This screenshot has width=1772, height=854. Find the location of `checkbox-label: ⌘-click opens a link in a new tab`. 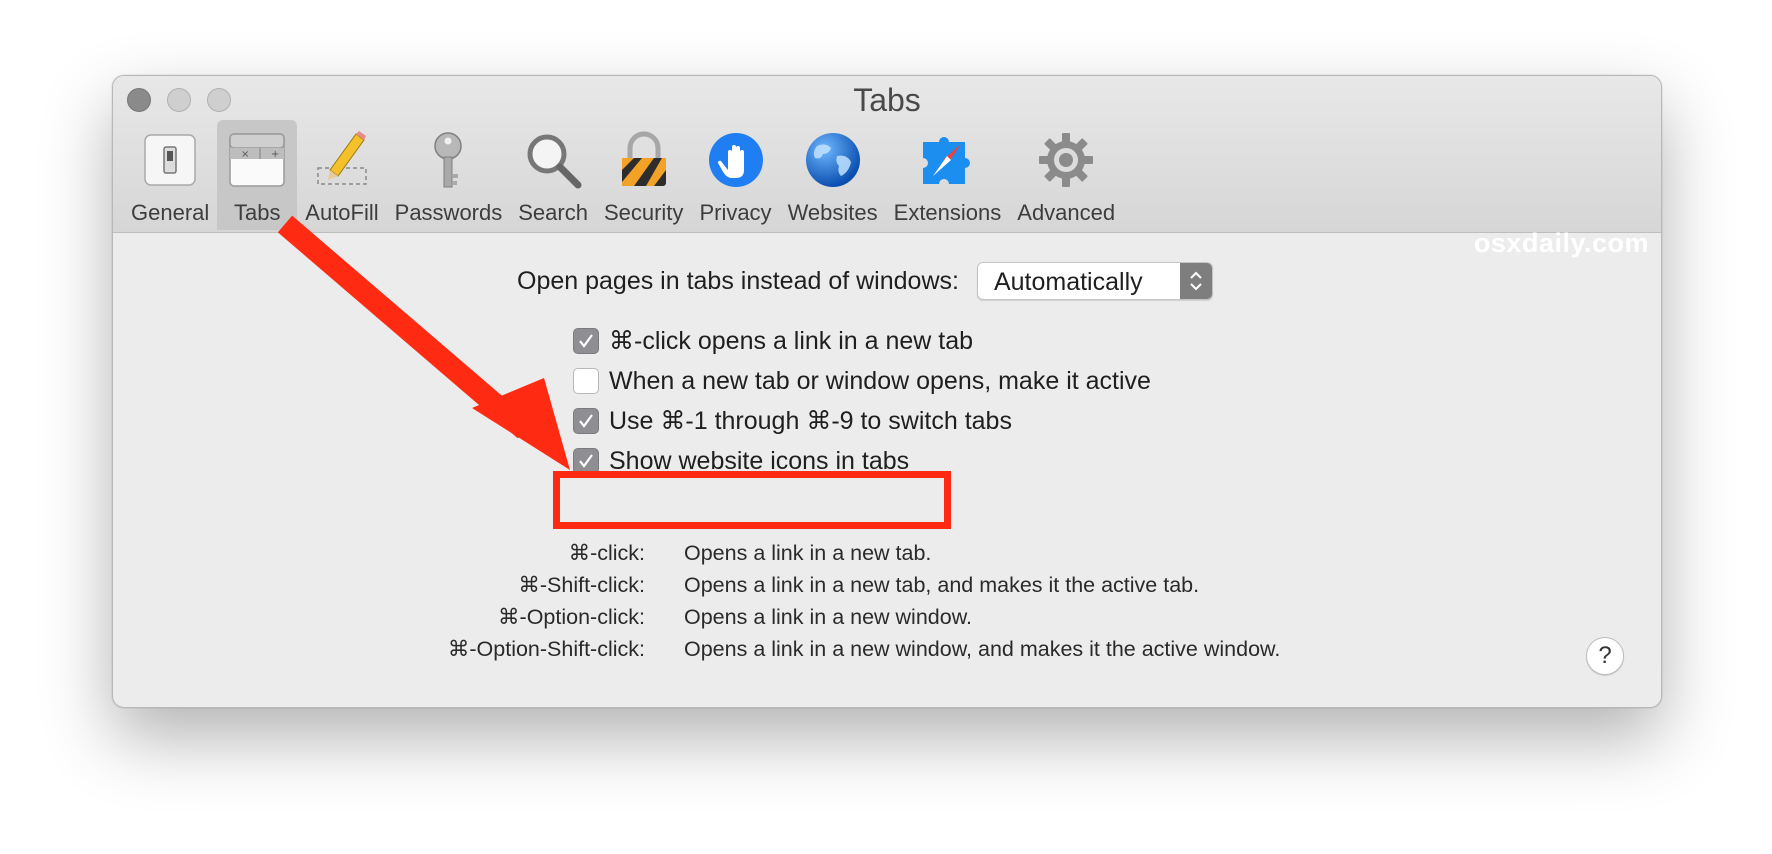

checkbox-label: ⌘-click opens a link in a new tab is located at coordinates (791, 341).